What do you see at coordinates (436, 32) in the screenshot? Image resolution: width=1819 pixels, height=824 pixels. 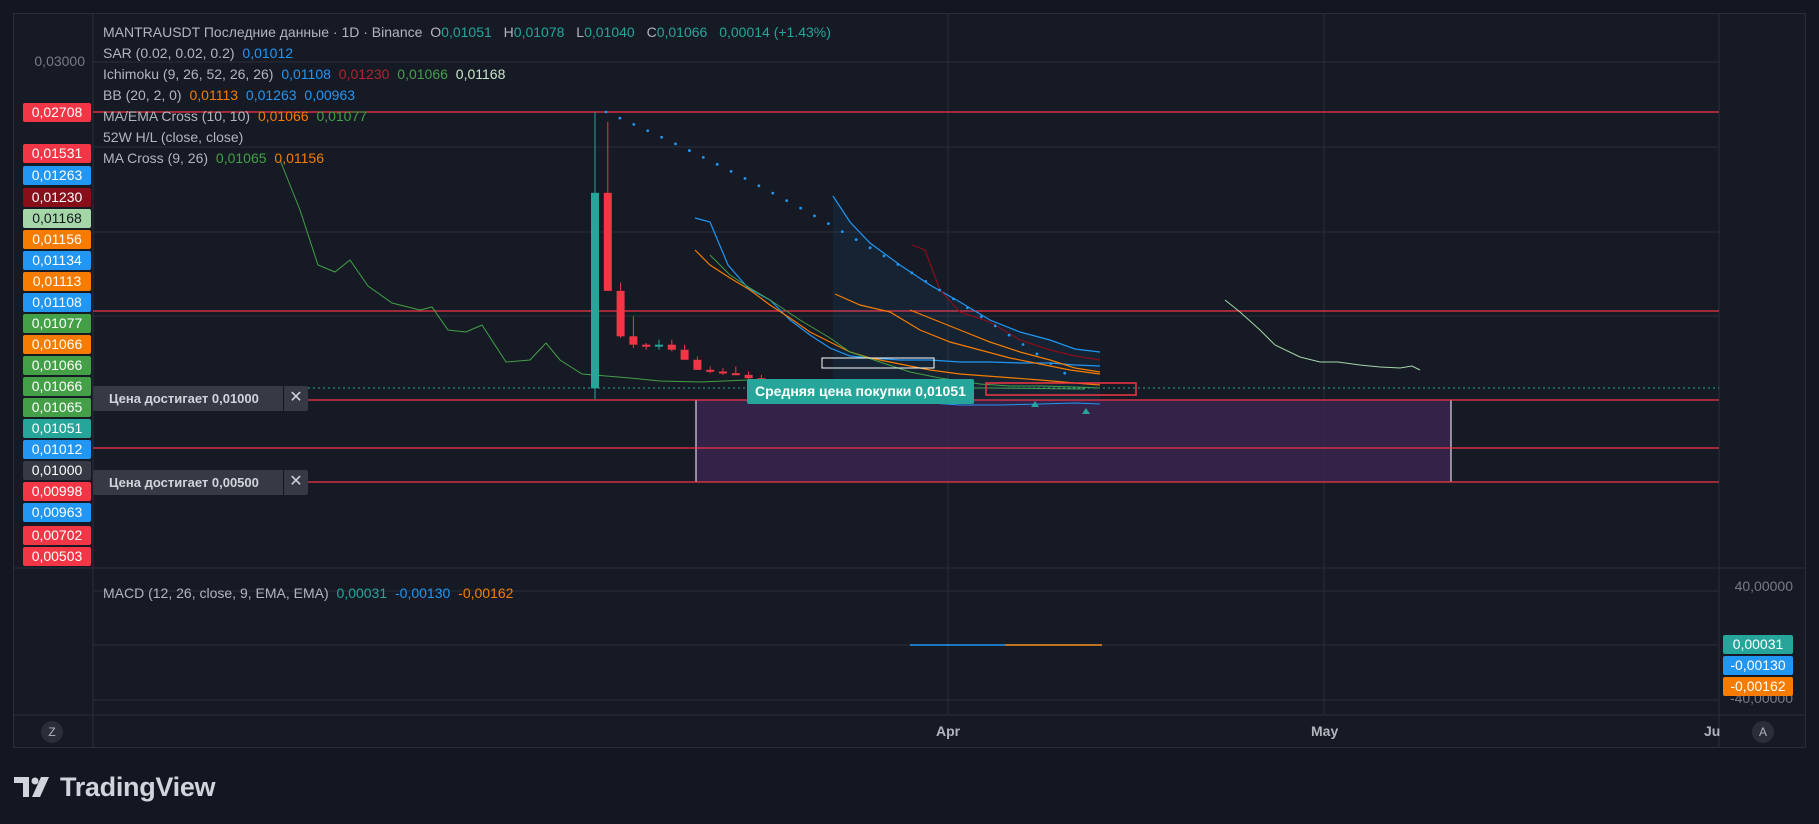 I see `legend-o-label: O` at bounding box center [436, 32].